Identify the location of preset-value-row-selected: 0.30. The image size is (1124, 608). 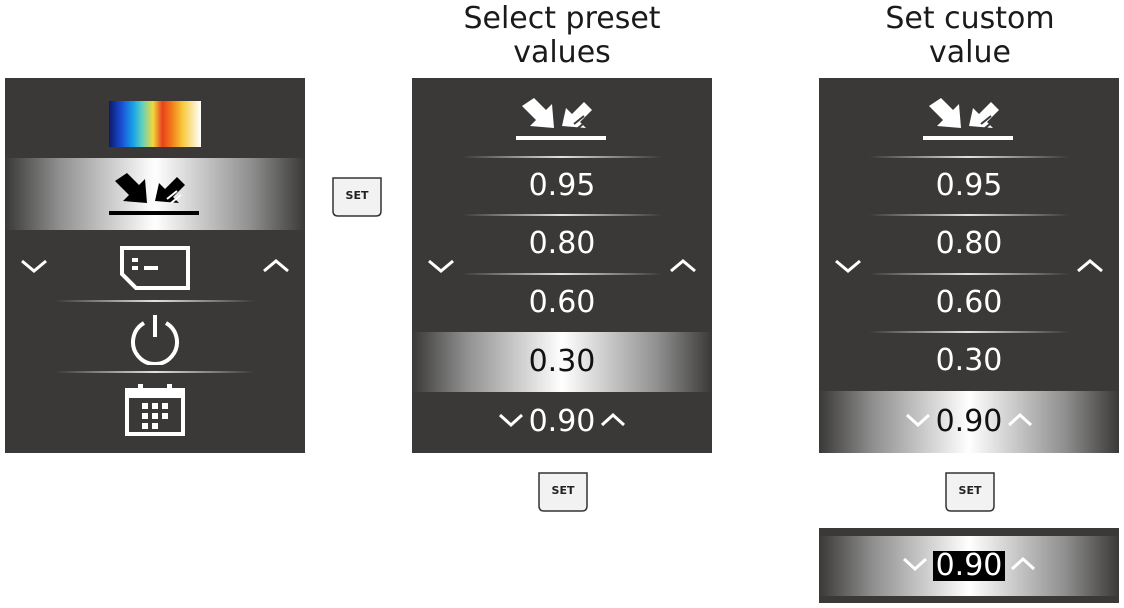
(562, 362).